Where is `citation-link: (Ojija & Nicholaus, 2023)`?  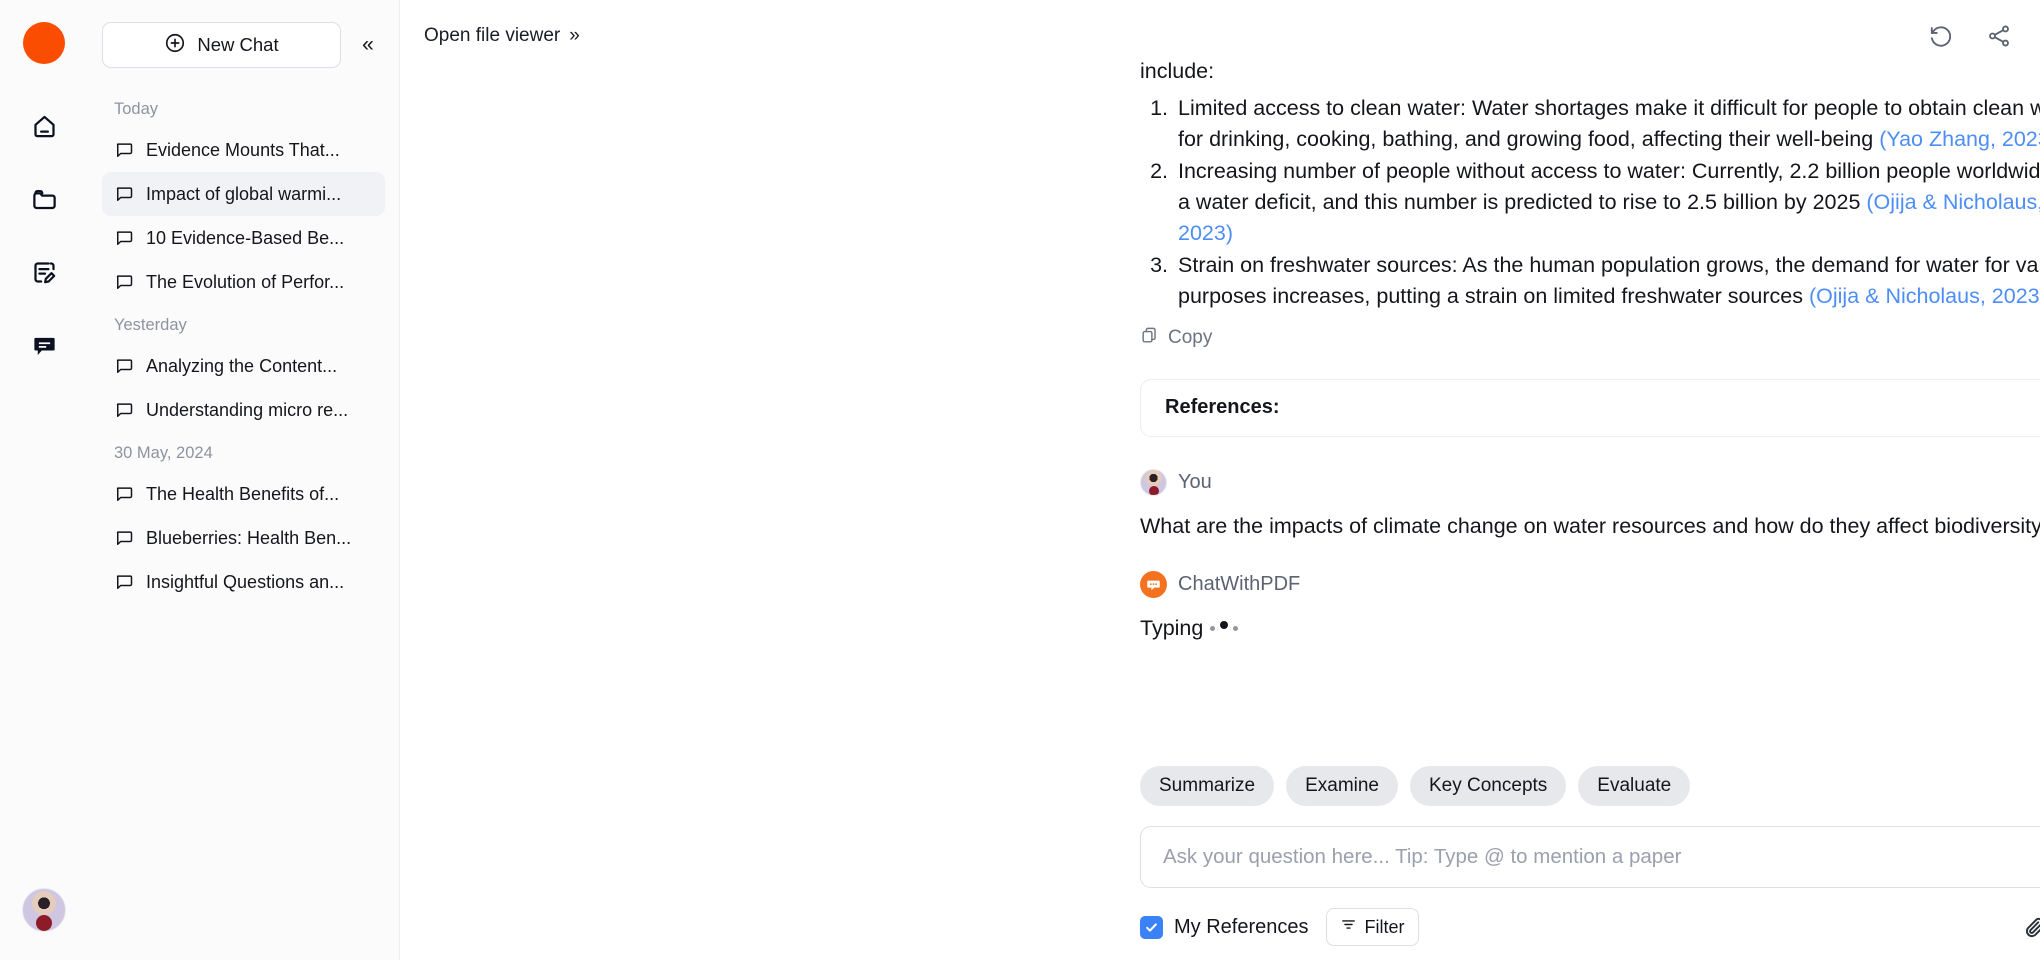 citation-link: (Ojija & Nicholaus, 2023) is located at coordinates (1924, 296).